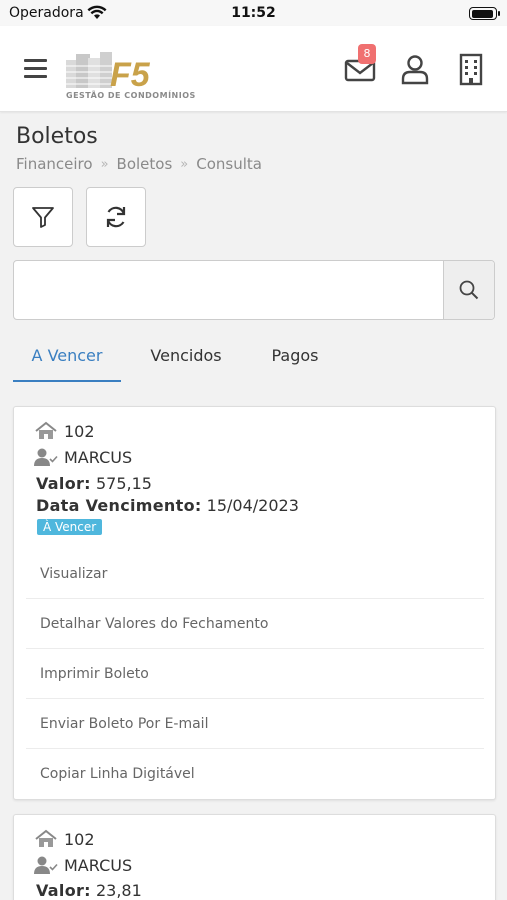  I want to click on vencimento-row: Data Vencimento: 15/04/2023, so click(167, 505).